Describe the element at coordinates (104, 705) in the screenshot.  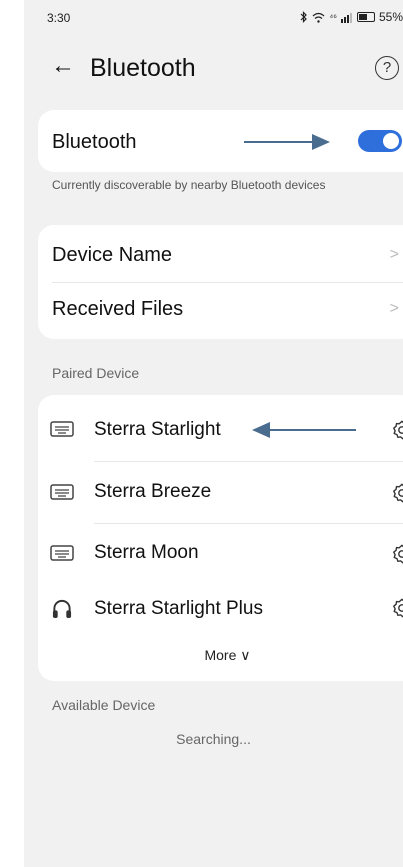
I see `available-device-heading: Available Device` at that location.